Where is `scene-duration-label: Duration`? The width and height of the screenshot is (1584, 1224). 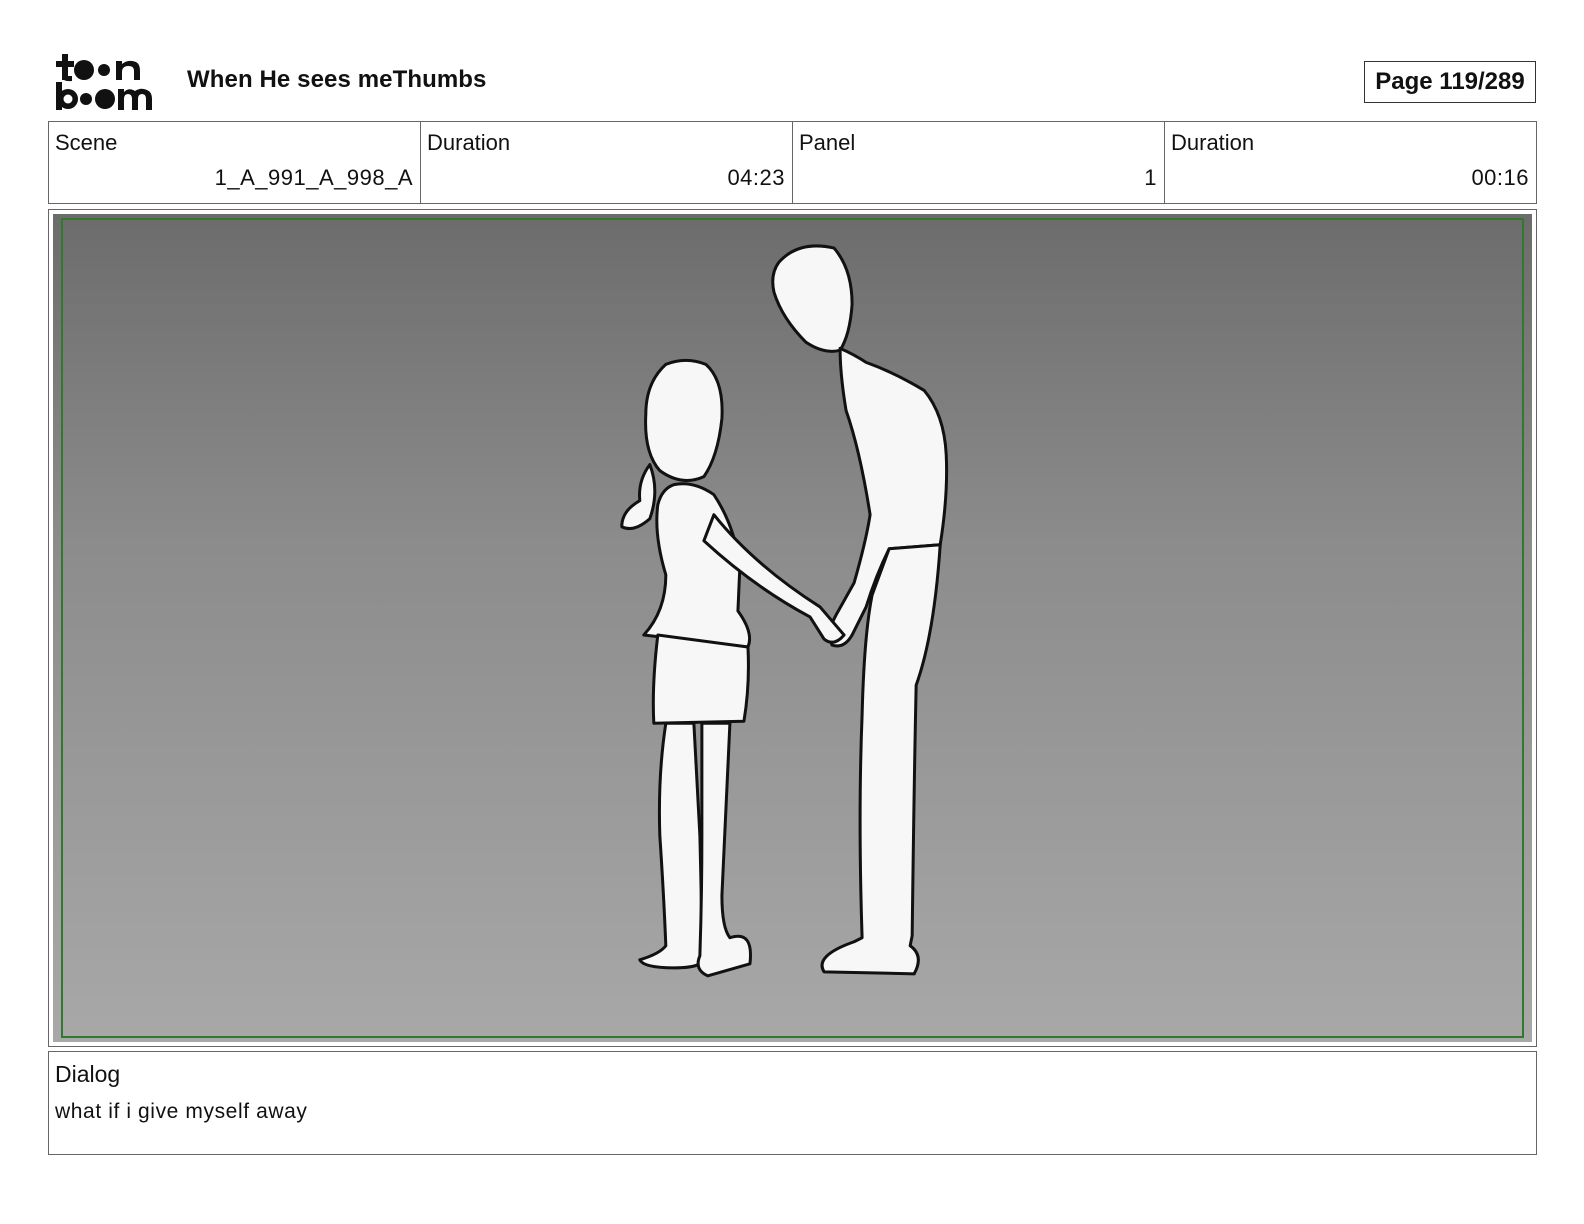 scene-duration-label: Duration is located at coordinates (469, 142).